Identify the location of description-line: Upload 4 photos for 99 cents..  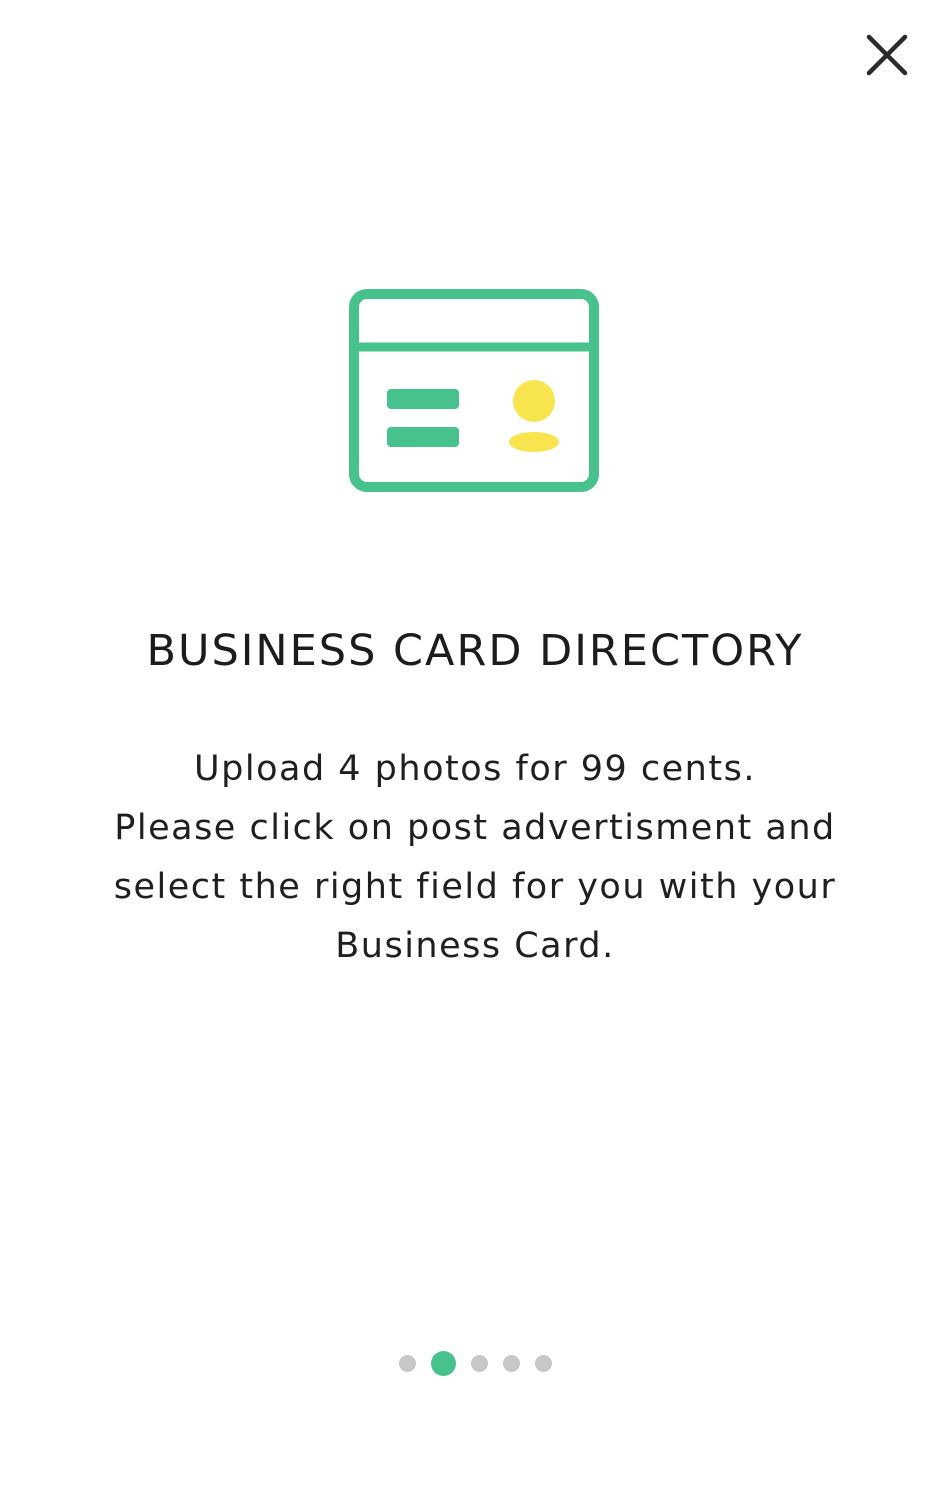
(475, 769).